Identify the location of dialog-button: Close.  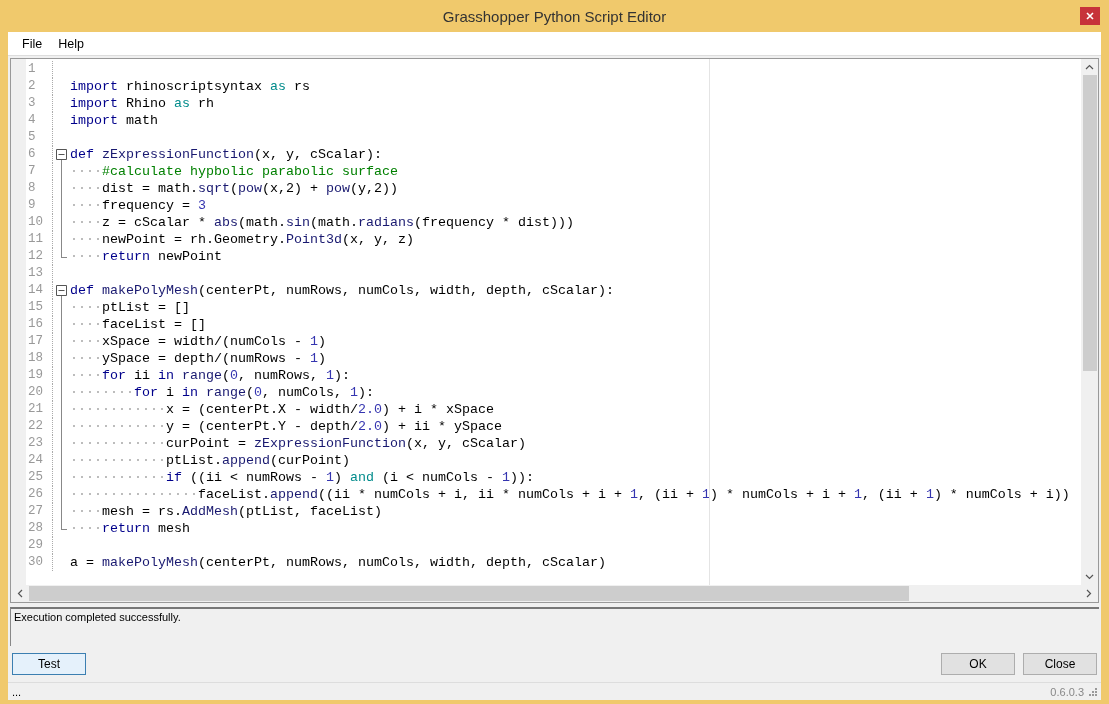
(1060, 664).